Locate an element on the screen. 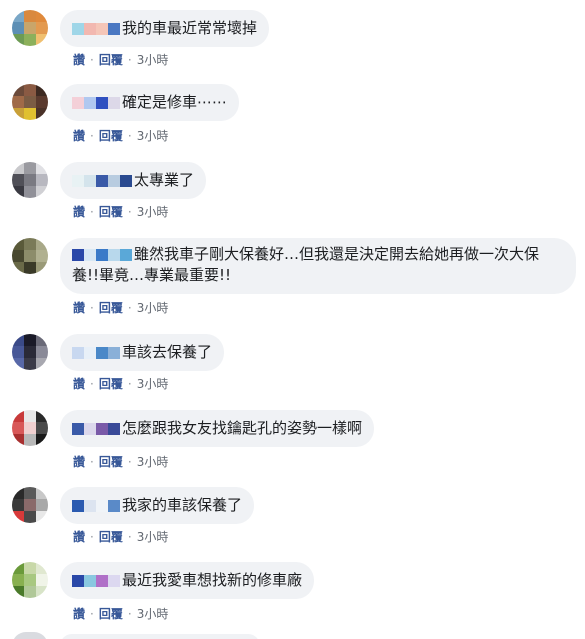 The width and height of the screenshot is (585, 639). comment-bubble: 我家的車該保養了 is located at coordinates (157, 505).